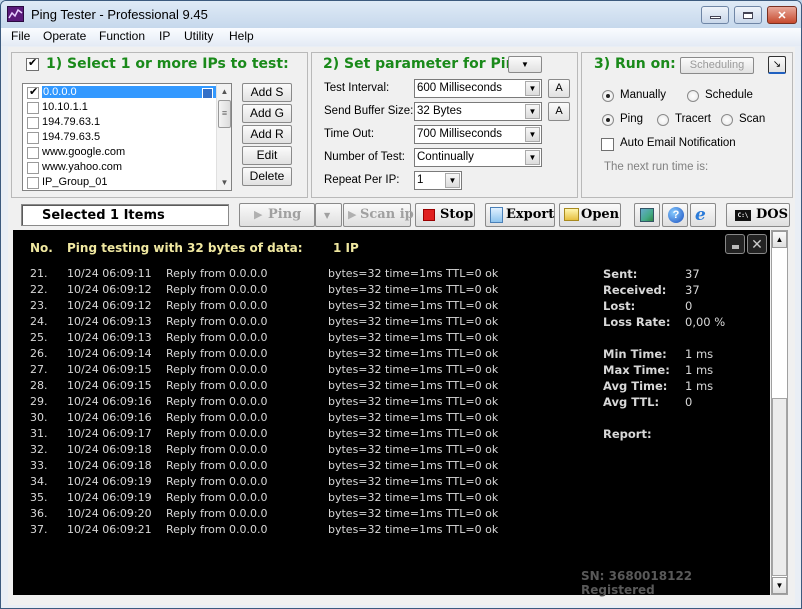 The height and width of the screenshot is (609, 802). I want to click on log-no: 31., so click(39, 433).